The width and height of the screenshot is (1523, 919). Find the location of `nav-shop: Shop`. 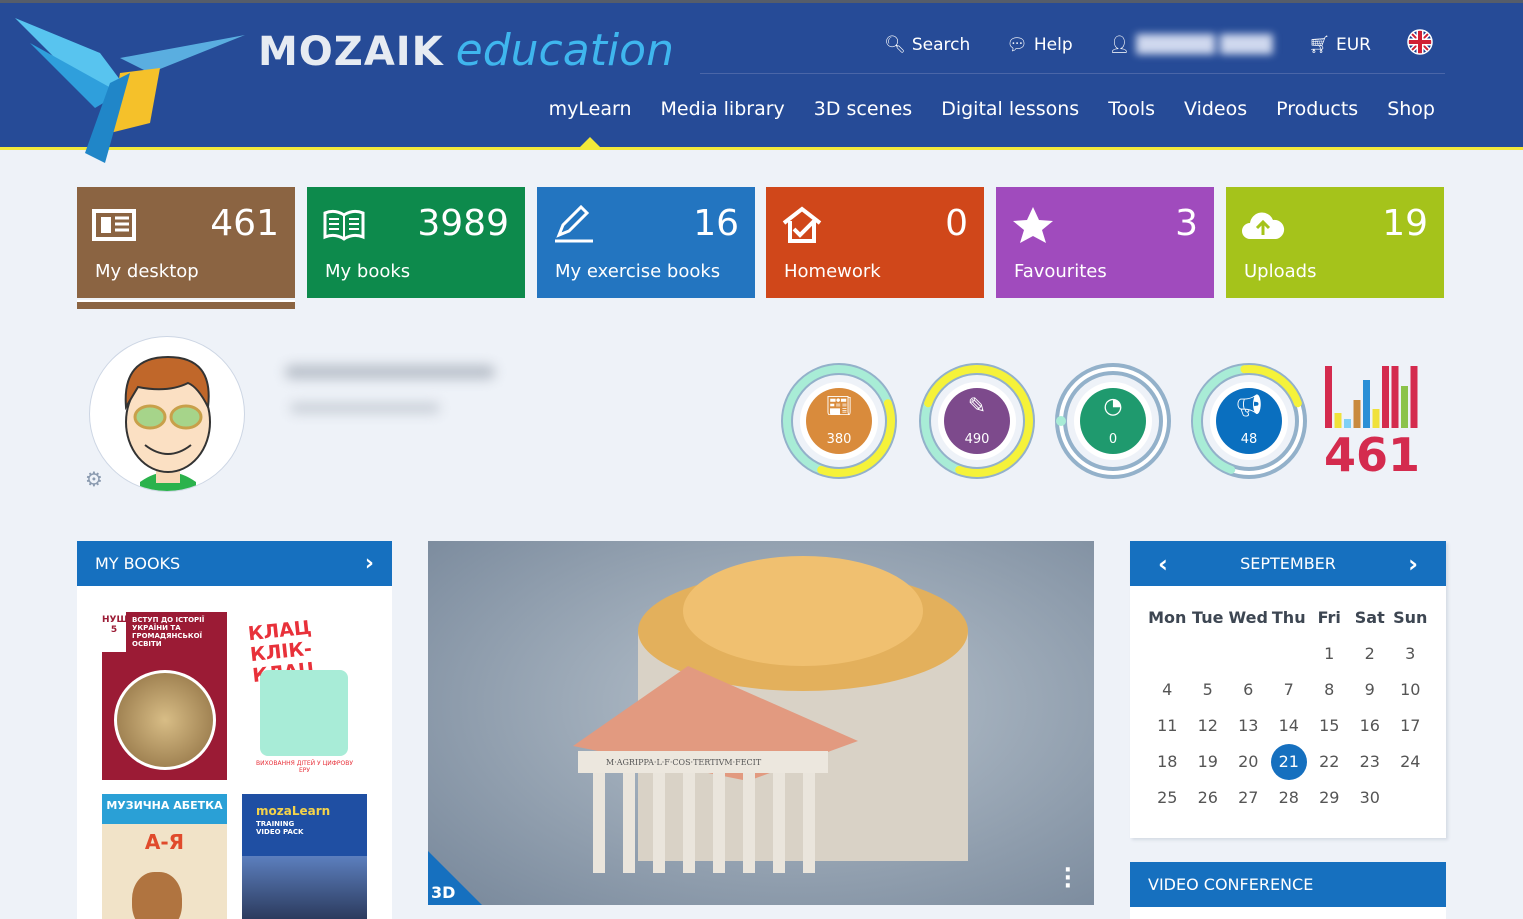

nav-shop: Shop is located at coordinates (1411, 109).